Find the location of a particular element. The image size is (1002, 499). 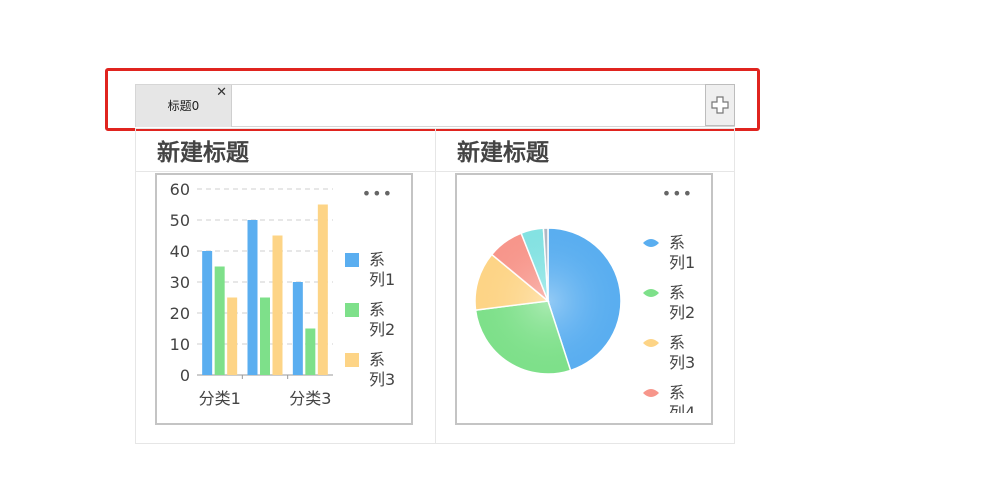

panel-divider is located at coordinates (435, 286).